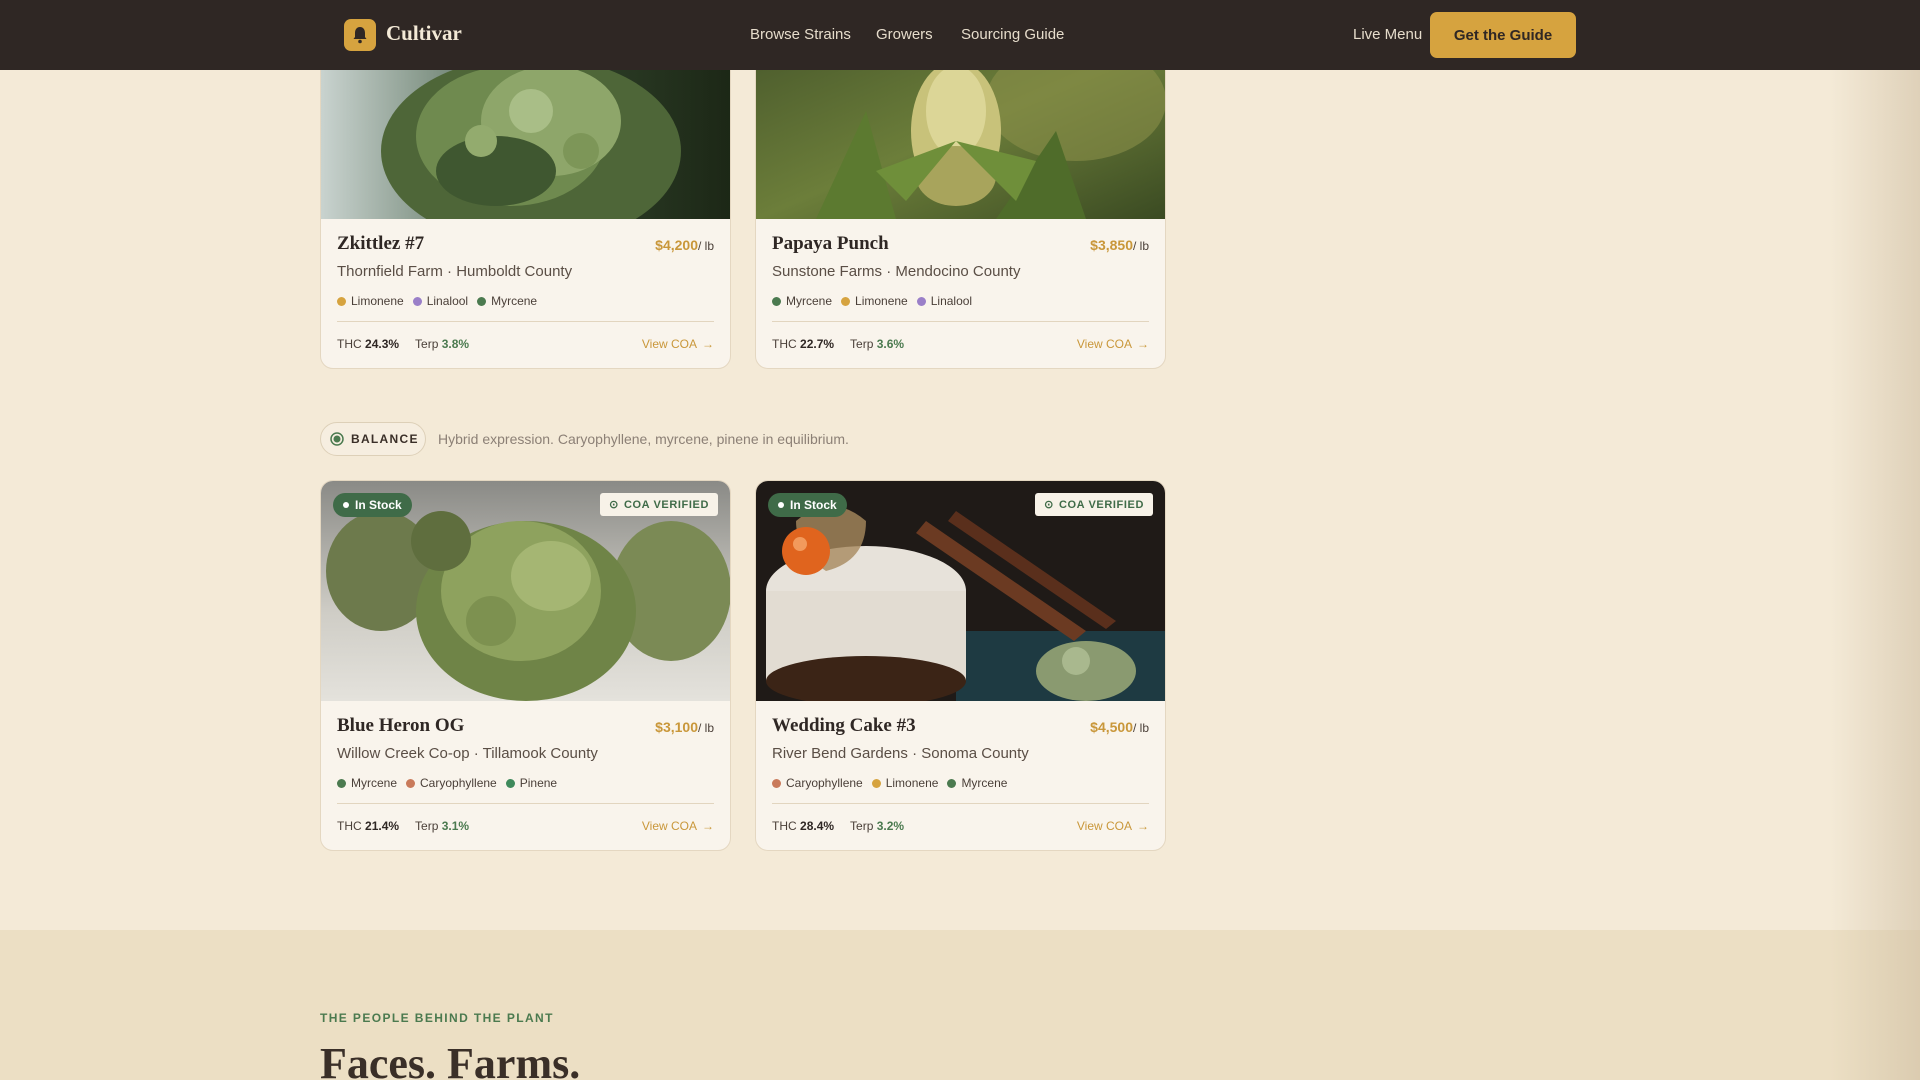 Image resolution: width=1920 pixels, height=1080 pixels. I want to click on bell-icon, so click(360, 35).